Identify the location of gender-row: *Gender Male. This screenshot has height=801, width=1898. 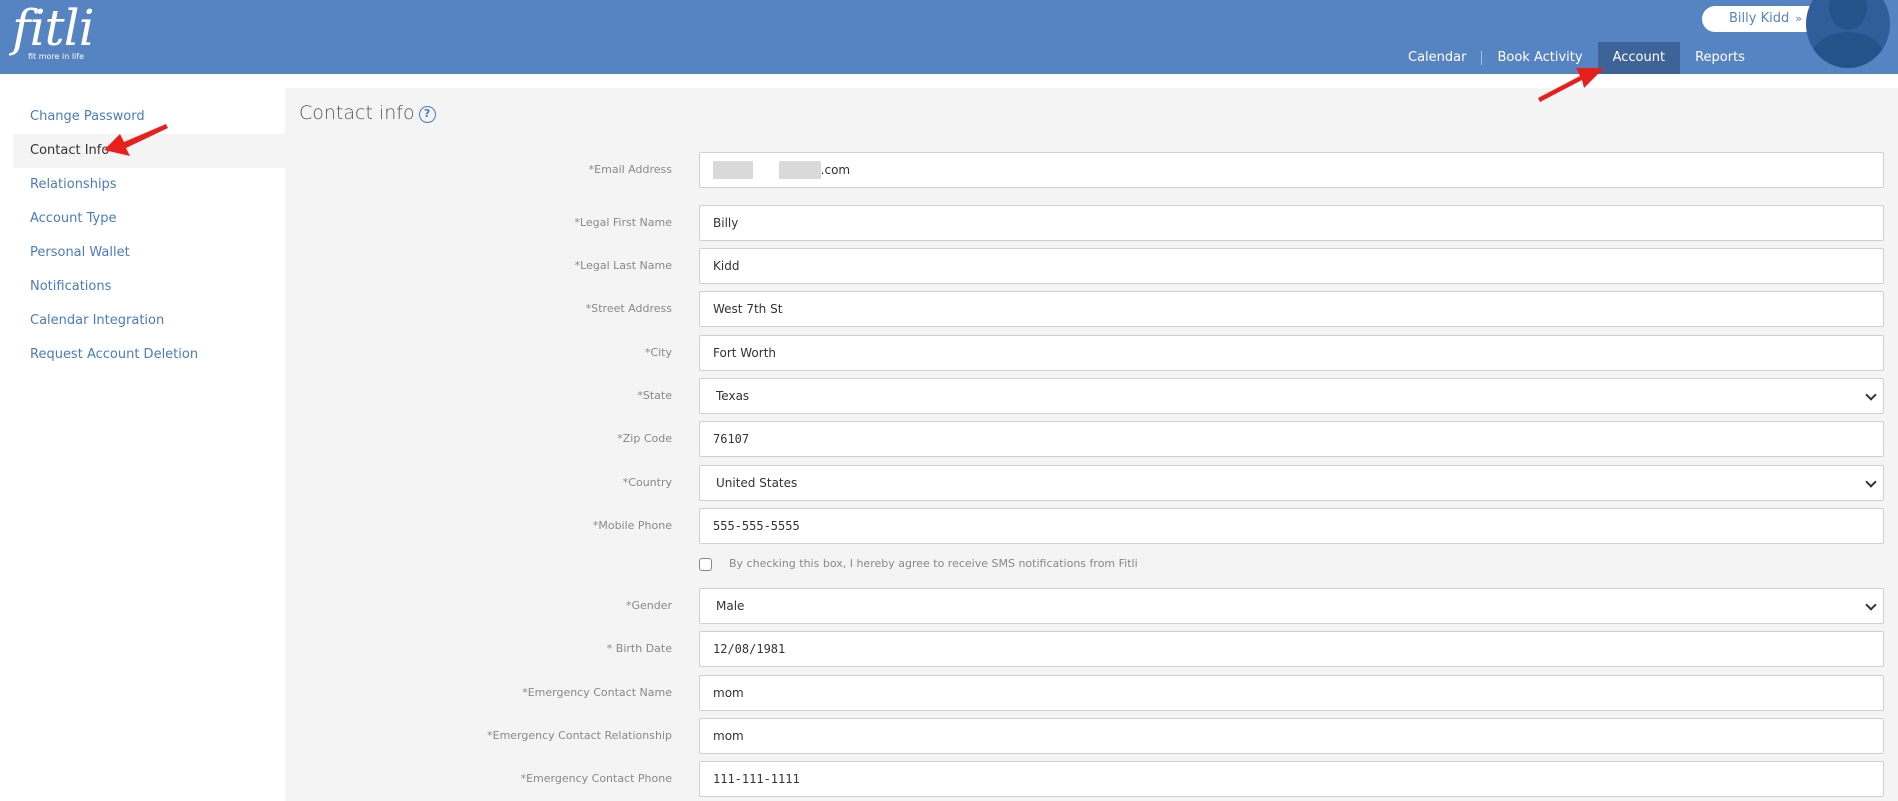
(1091, 606).